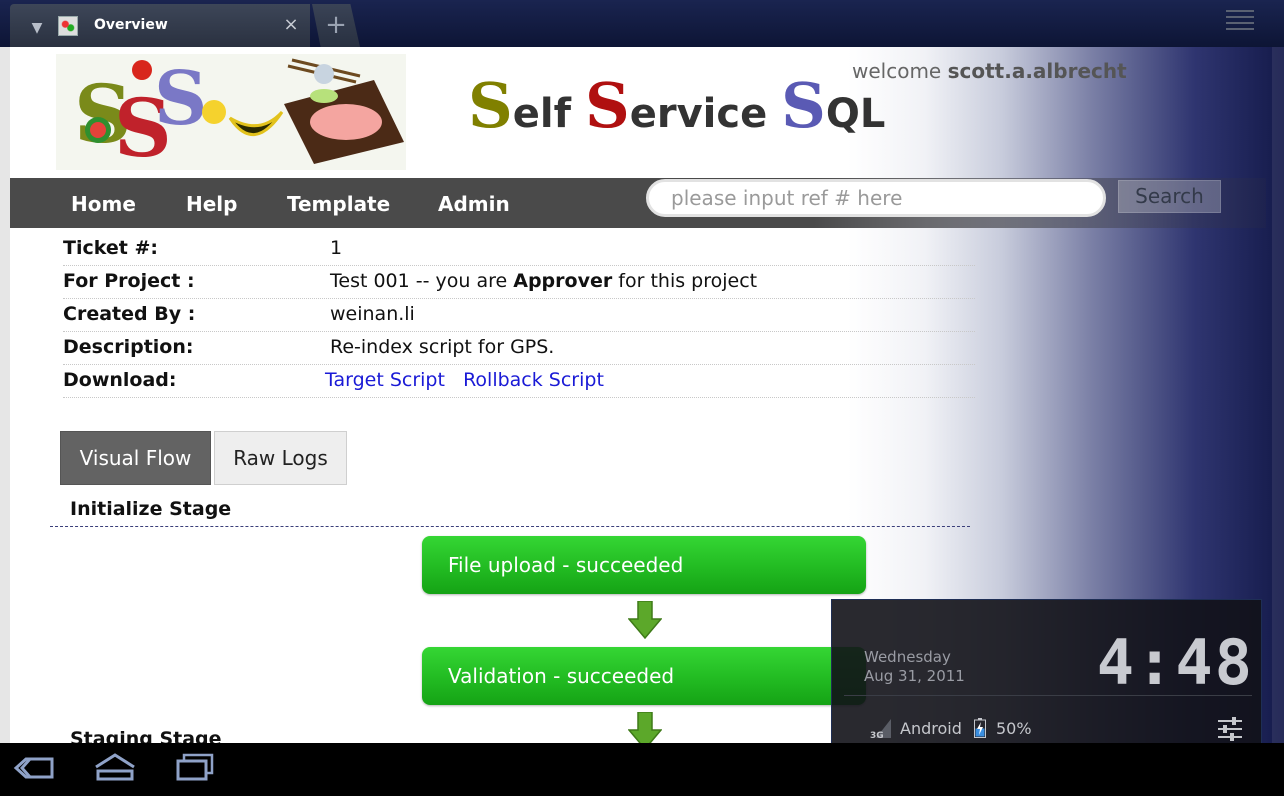 This screenshot has width=1284, height=796. I want to click on description-row: Description: Re-index script for GPS., so click(519, 348).